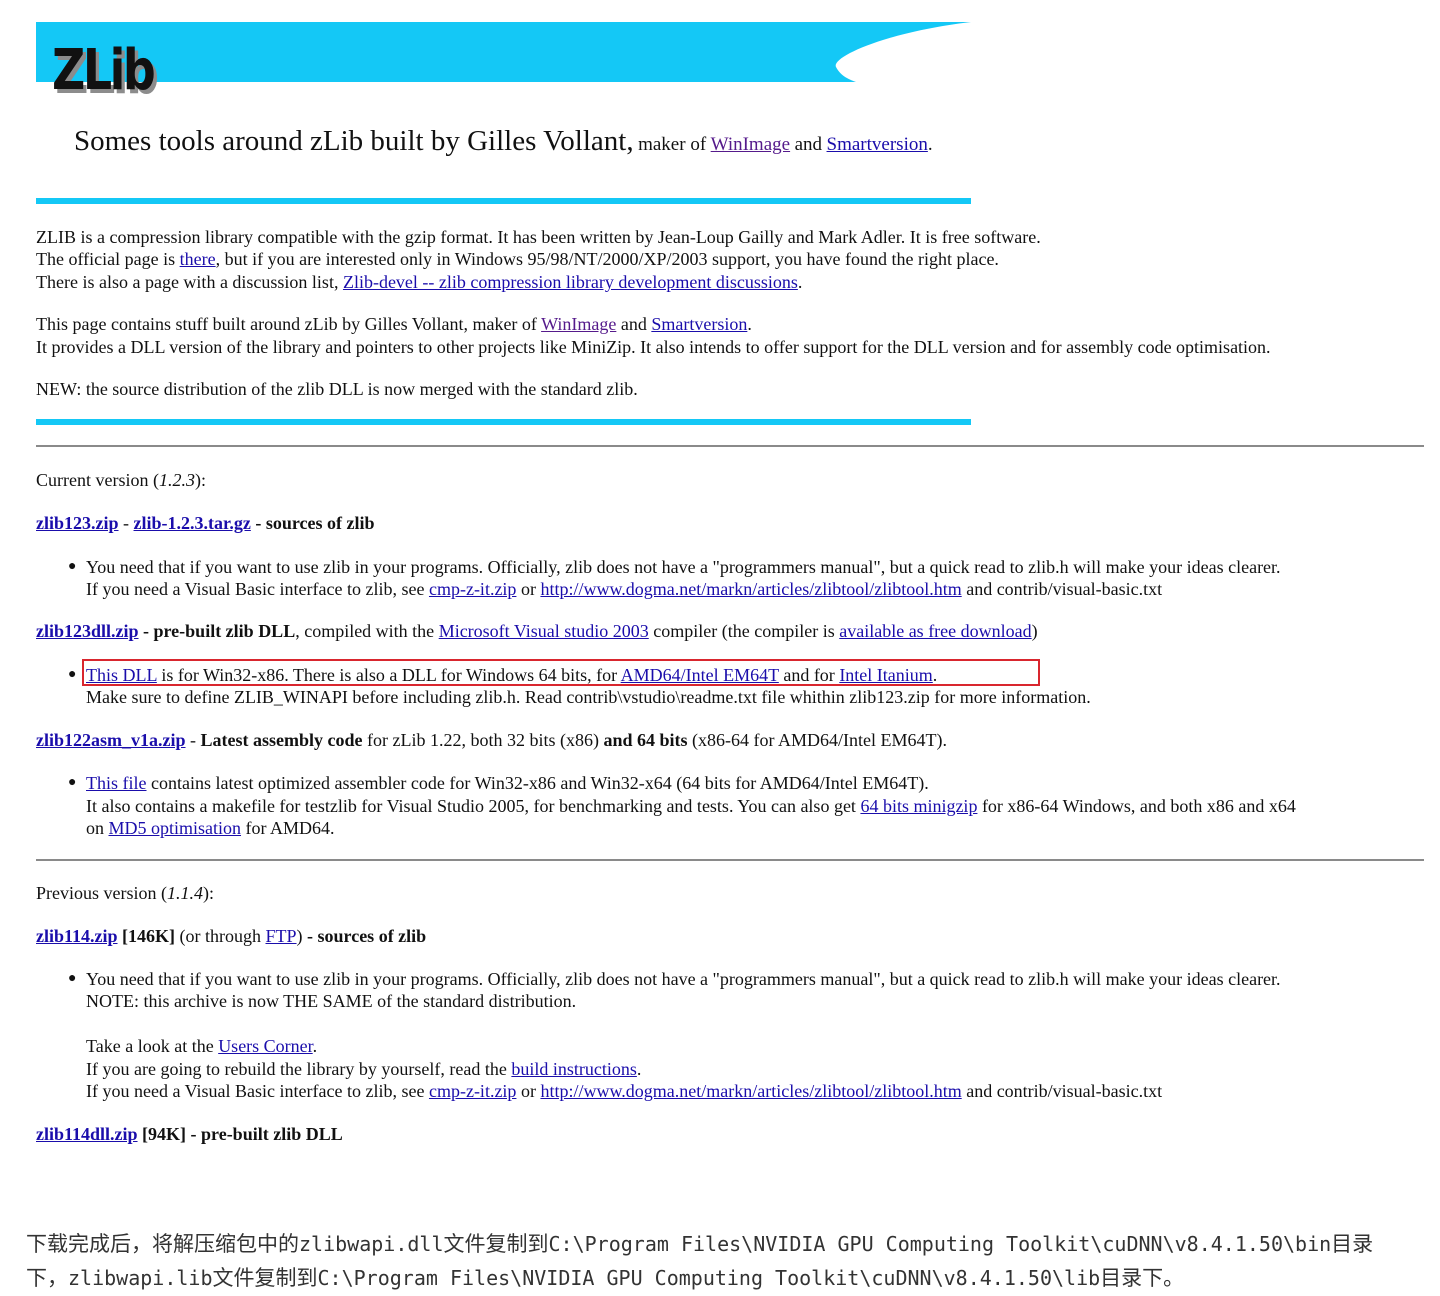 This screenshot has width=1440, height=1296. Describe the element at coordinates (176, 480) in the screenshot. I see `current-version-number: 1.2.3` at that location.